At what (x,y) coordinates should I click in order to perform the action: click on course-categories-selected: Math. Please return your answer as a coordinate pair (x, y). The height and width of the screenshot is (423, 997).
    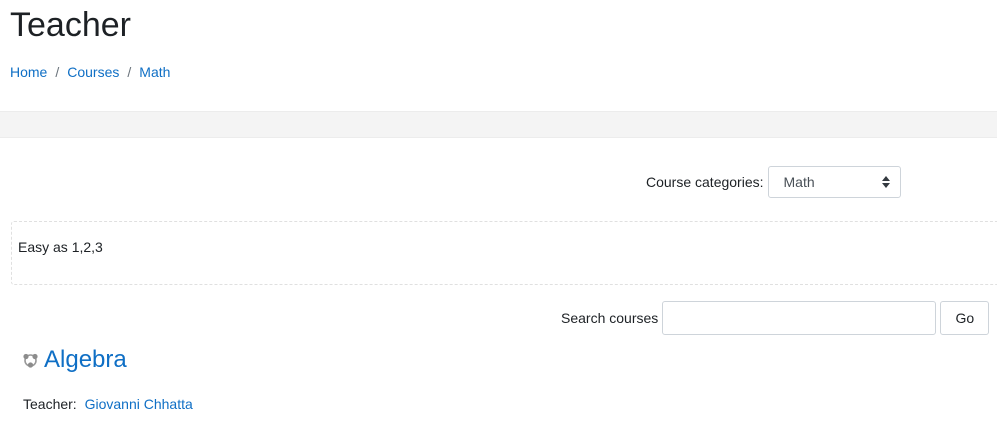
    Looking at the image, I should click on (799, 182).